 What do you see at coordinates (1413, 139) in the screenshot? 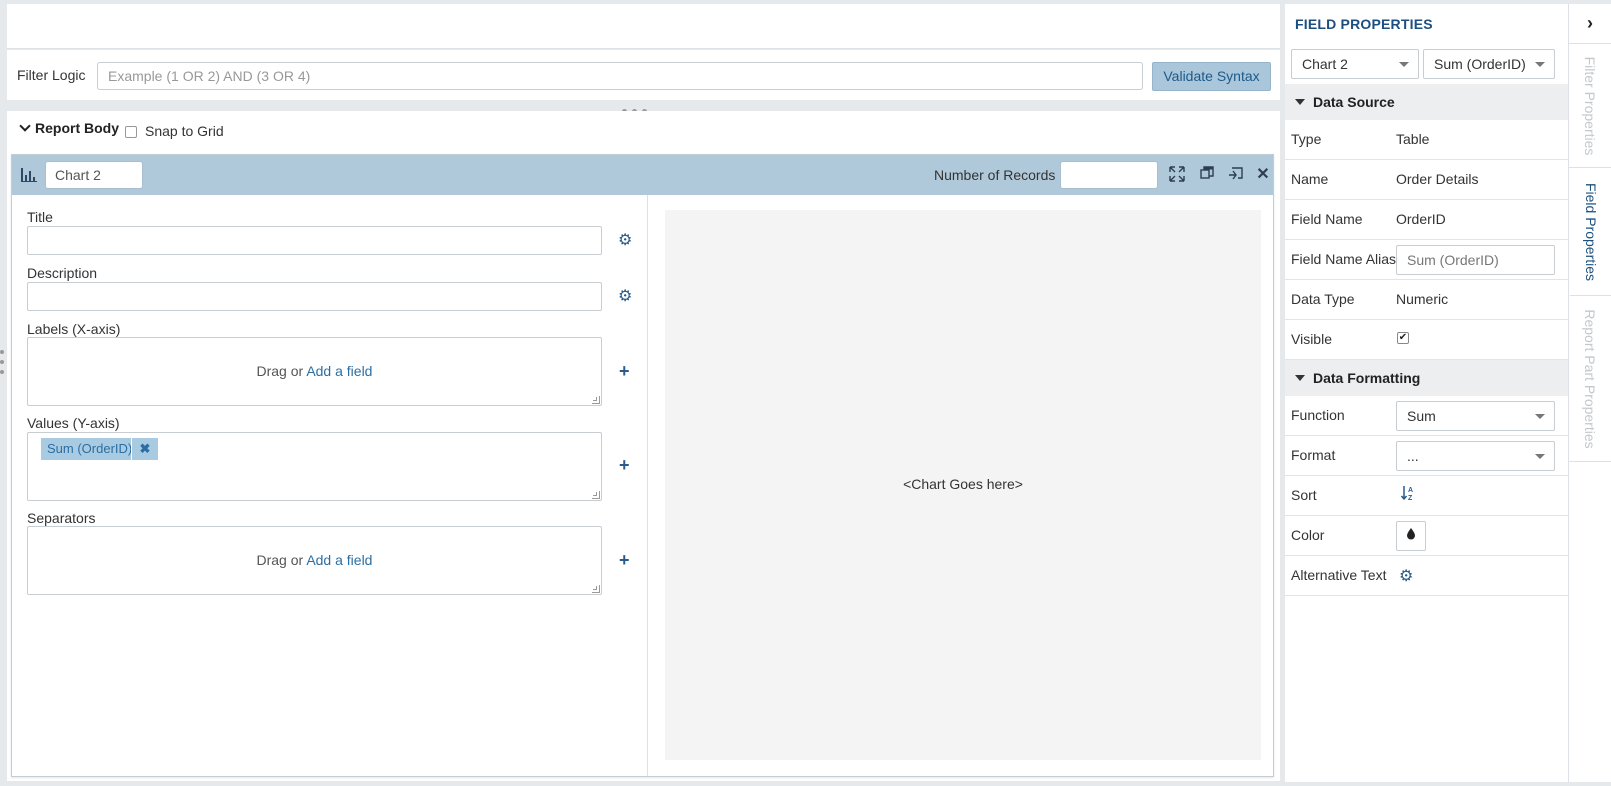
I see `prop-value: Table` at bounding box center [1413, 139].